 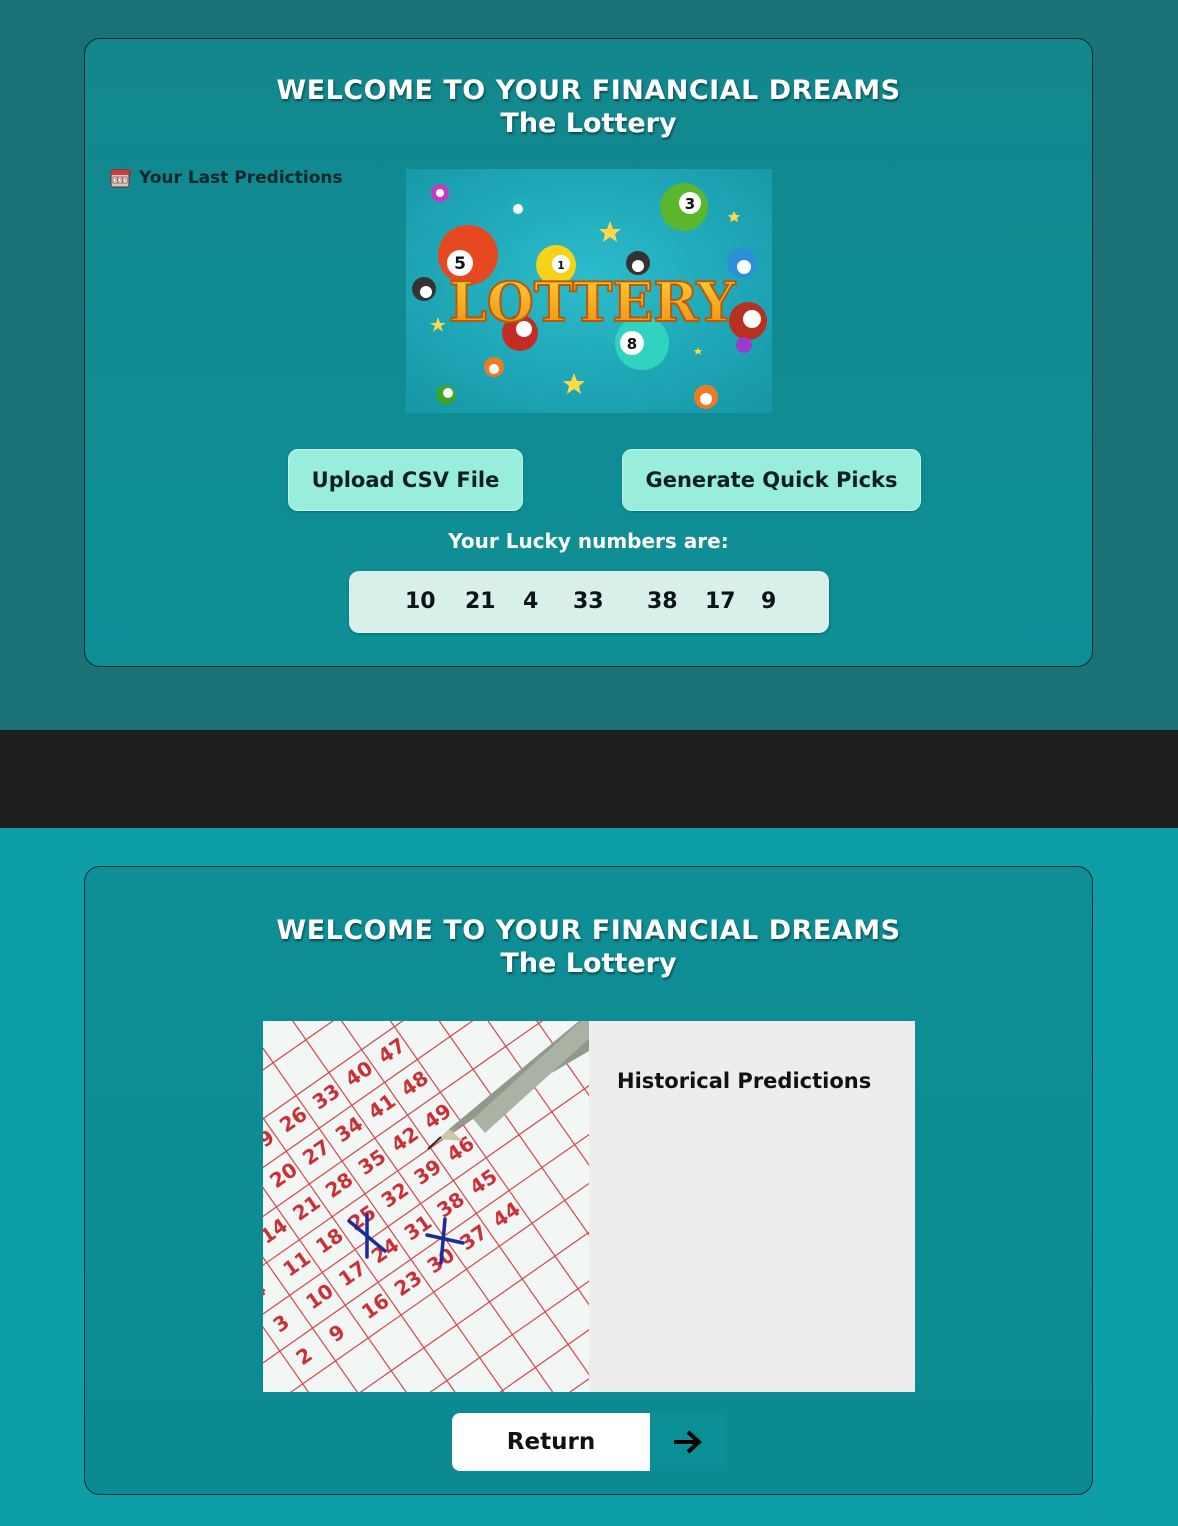 I want to click on lucky-number: 33, so click(x=588, y=601).